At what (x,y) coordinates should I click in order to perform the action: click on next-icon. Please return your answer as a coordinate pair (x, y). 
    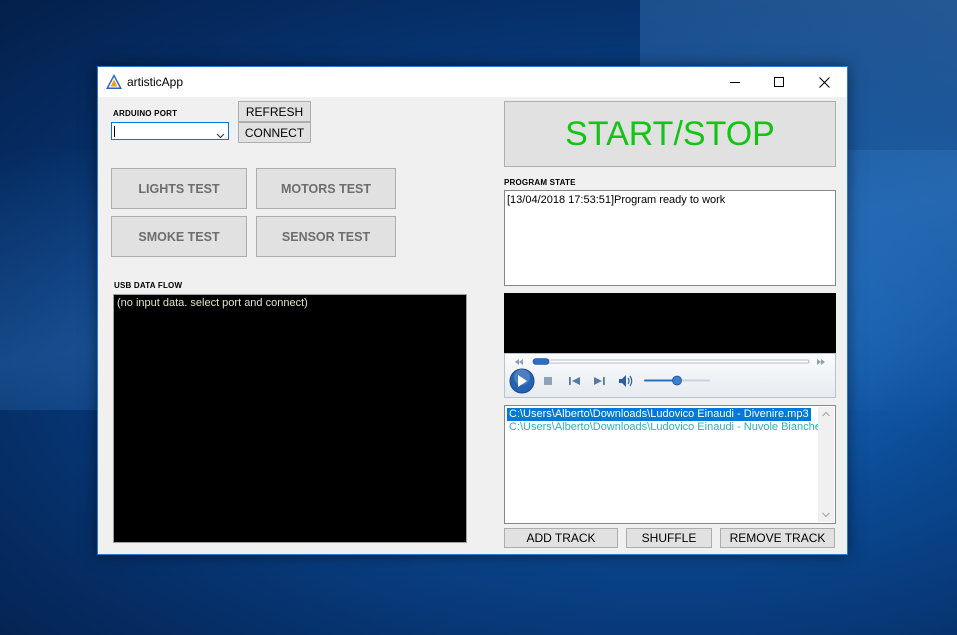
    Looking at the image, I should click on (599, 381).